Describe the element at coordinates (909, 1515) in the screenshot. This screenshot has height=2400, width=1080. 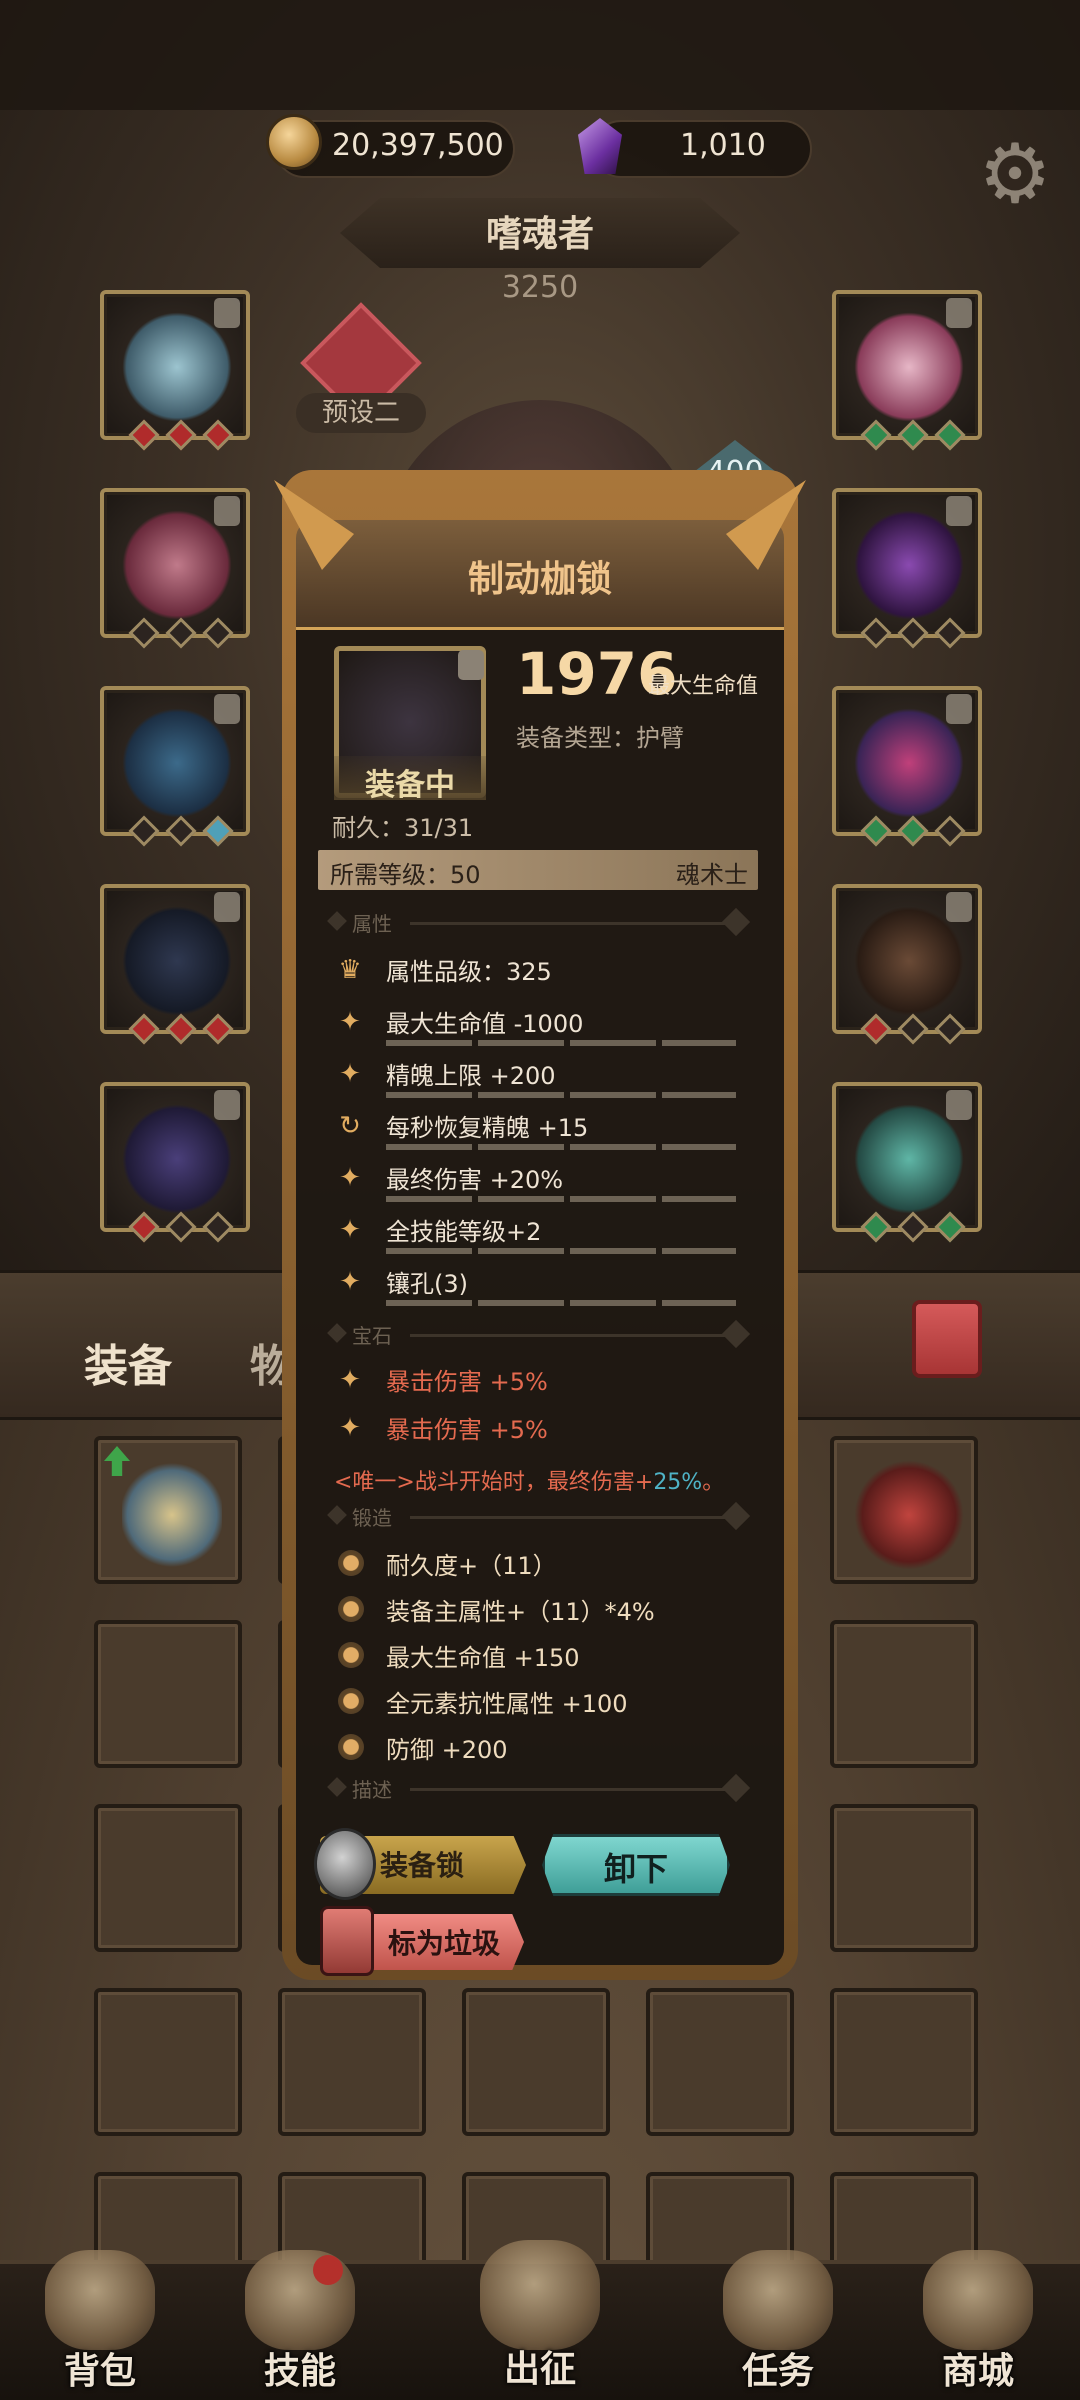
I see `red-bracer-item-icon` at that location.